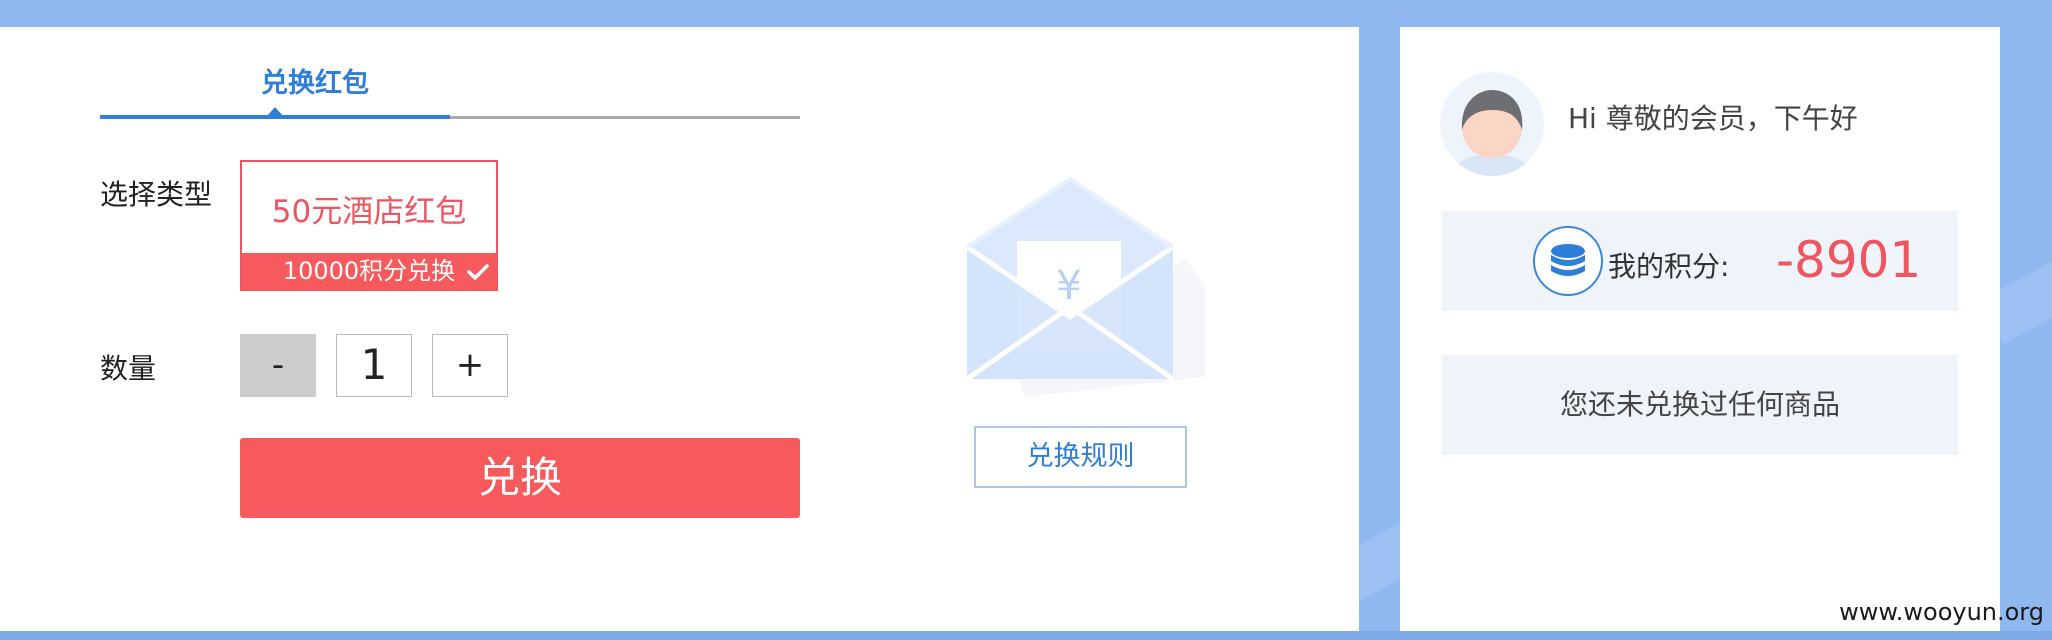 This screenshot has height=640, width=2052. What do you see at coordinates (1026, 635) in the screenshot?
I see `bottom-strip` at bounding box center [1026, 635].